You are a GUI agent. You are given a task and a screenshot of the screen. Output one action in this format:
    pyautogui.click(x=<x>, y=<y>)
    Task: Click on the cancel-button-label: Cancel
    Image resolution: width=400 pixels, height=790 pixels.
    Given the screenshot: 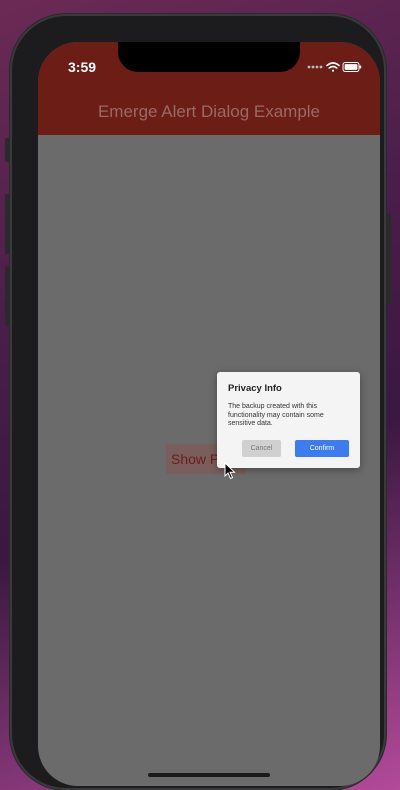 What is the action you would take?
    pyautogui.click(x=261, y=448)
    